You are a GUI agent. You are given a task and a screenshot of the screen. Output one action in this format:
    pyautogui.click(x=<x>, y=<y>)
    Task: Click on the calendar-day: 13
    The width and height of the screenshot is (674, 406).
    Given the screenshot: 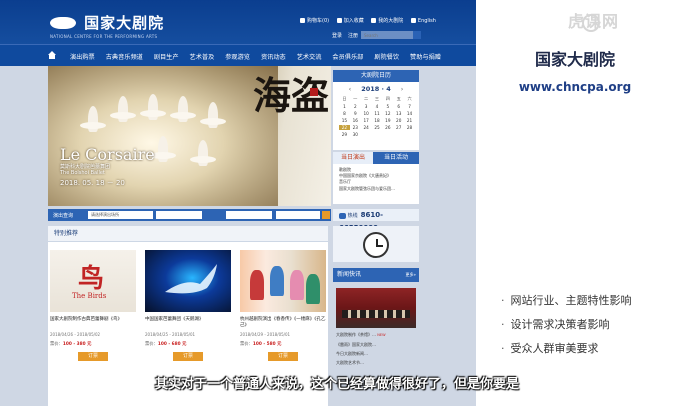 What is the action you would take?
    pyautogui.click(x=398, y=113)
    